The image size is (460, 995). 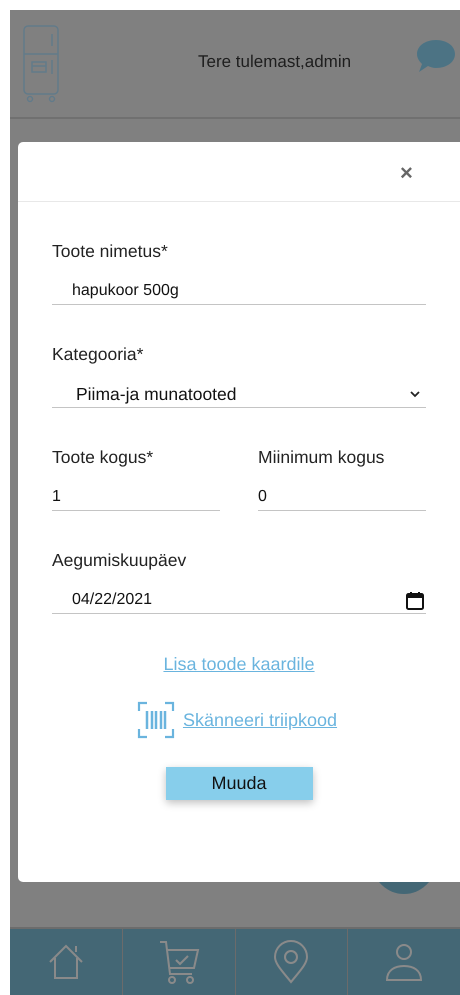 What do you see at coordinates (436, 56) in the screenshot?
I see `chat-icon` at bounding box center [436, 56].